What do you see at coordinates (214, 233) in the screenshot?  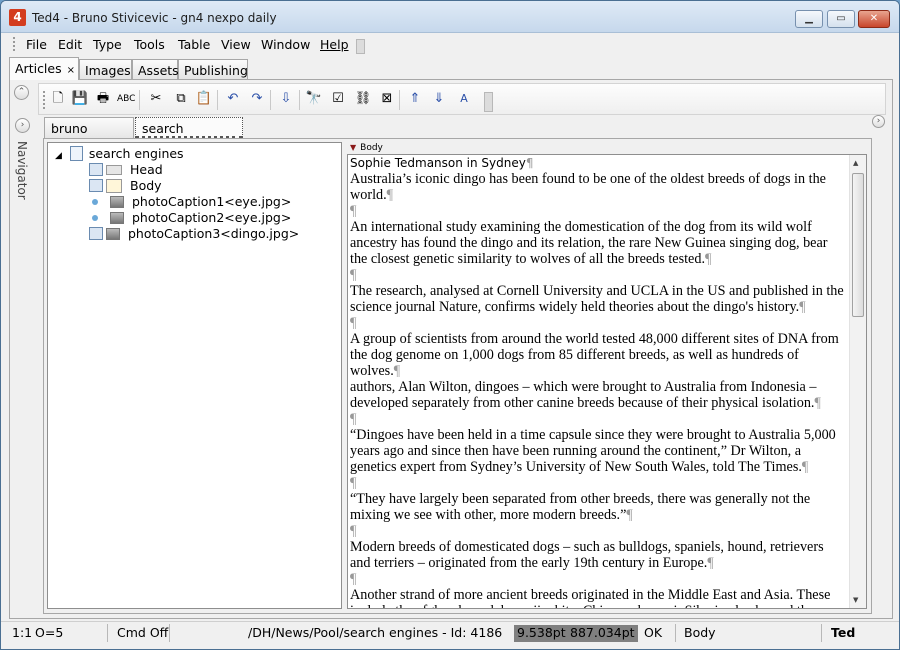 I see `tree-item-label: photoCaption3<dingo.jpg>` at bounding box center [214, 233].